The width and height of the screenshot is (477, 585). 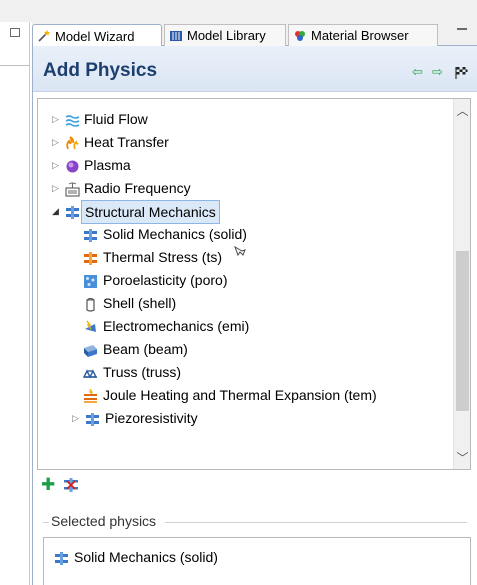 I want to click on plasma-icon, so click(x=72, y=165).